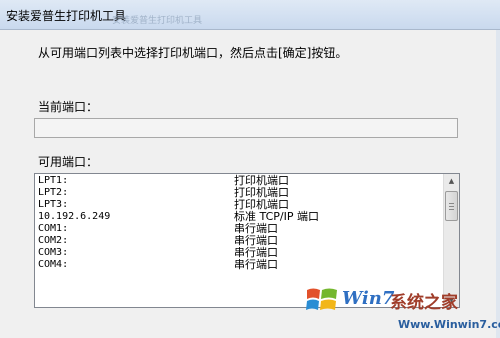 Image resolution: width=500 pixels, height=338 pixels. Describe the element at coordinates (53, 252) in the screenshot. I see `port-name: COM3:` at that location.